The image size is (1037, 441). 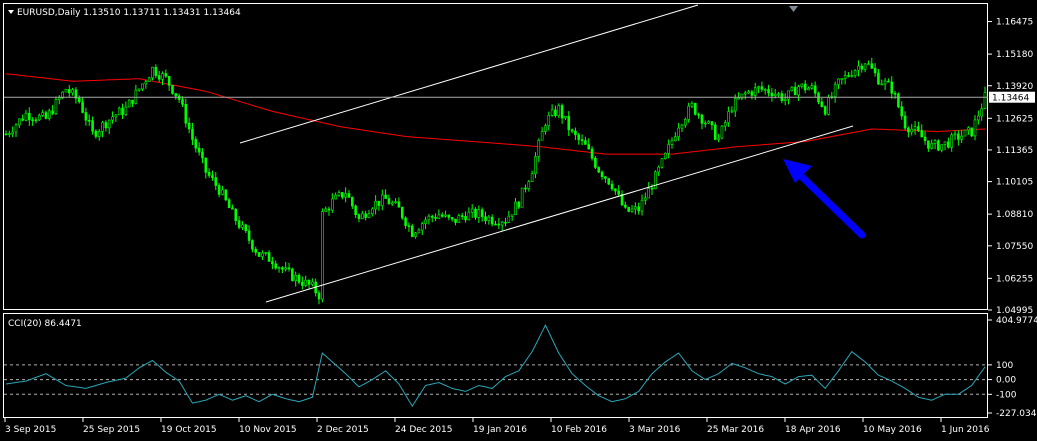 What do you see at coordinates (1014, 119) in the screenshot?
I see `price-axis-label: 1.12625` at bounding box center [1014, 119].